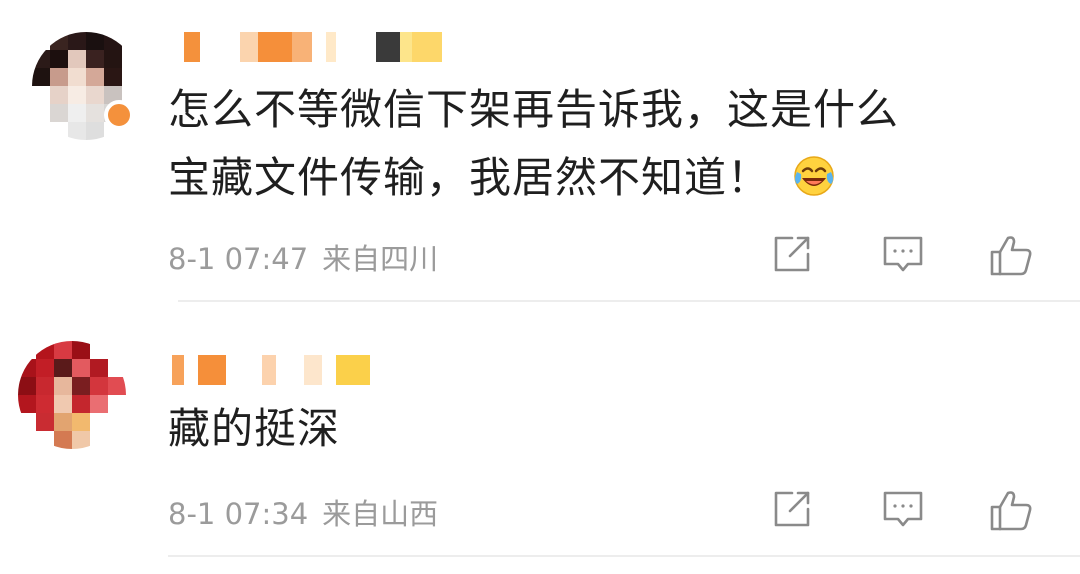  I want to click on comment-text: 藏的挺深, so click(254, 429).